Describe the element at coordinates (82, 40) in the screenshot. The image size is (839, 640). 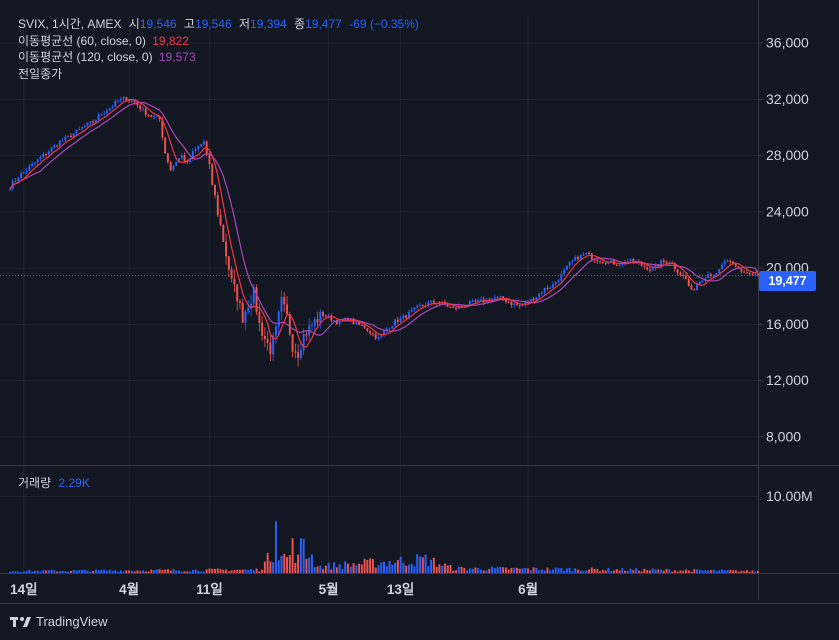
I see `ma60-label: 이동평균선 (60, close, 0)` at that location.